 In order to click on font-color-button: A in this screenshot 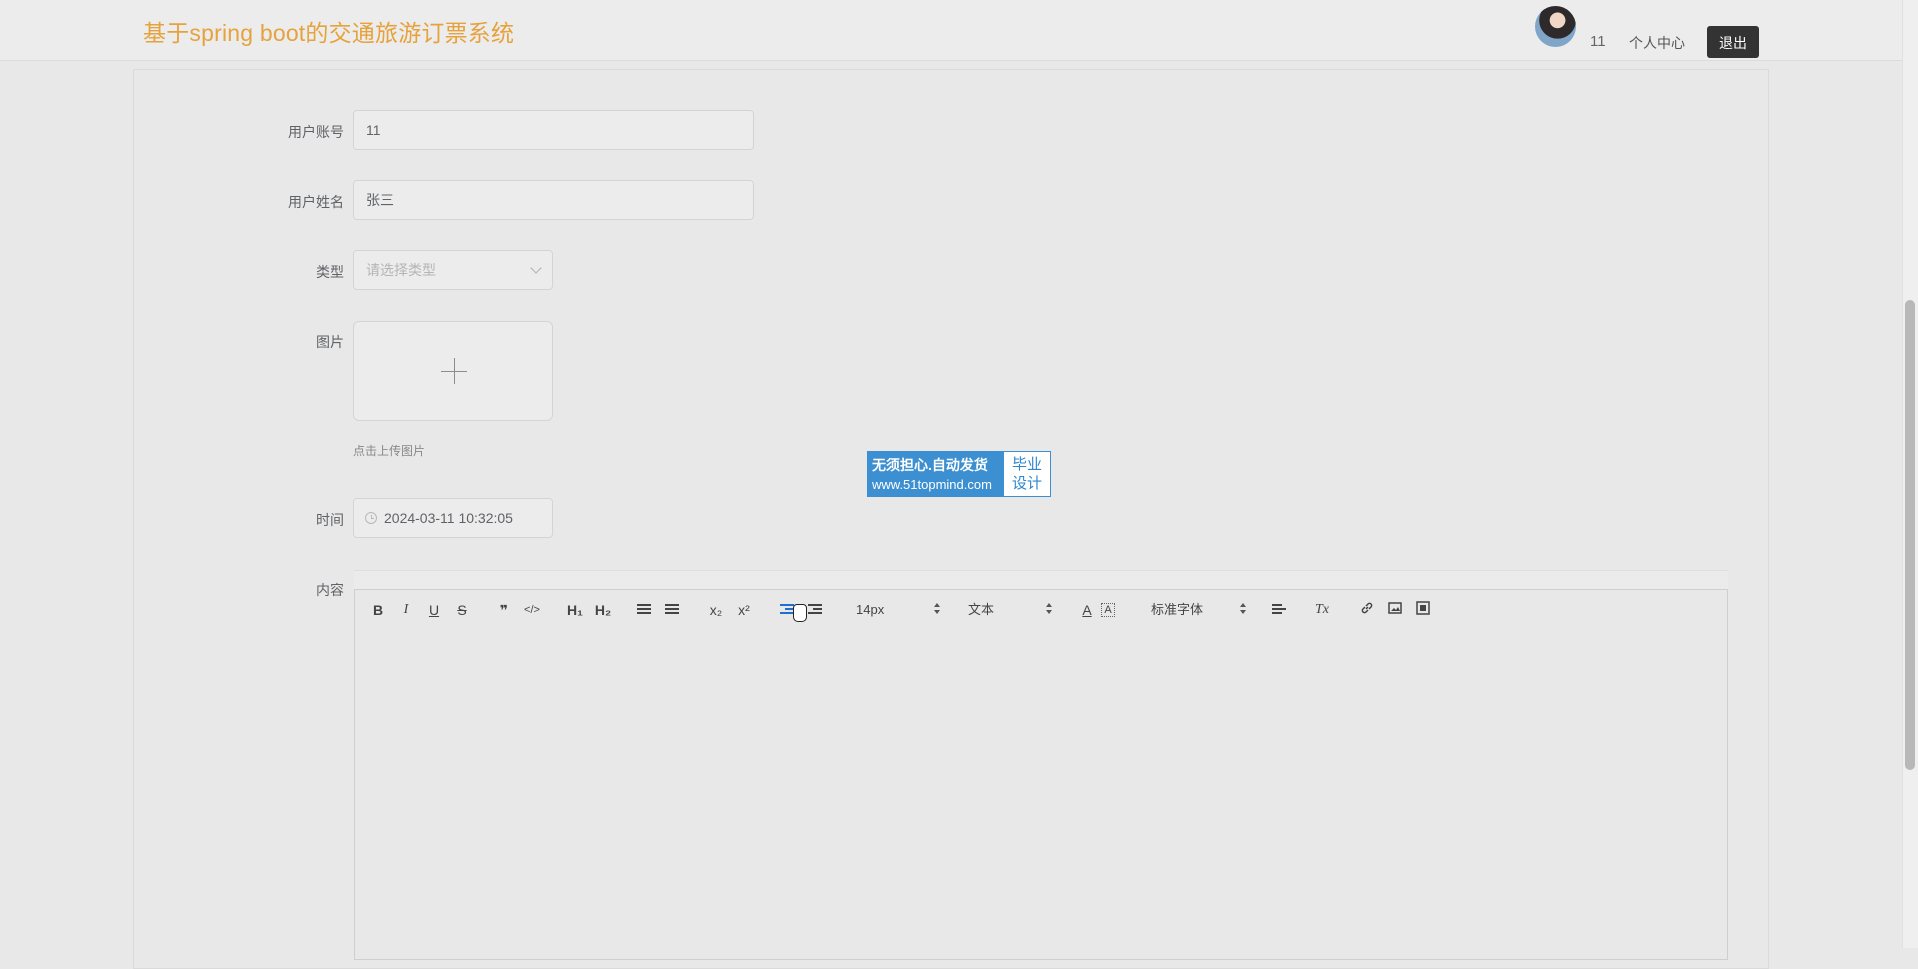, I will do `click(1087, 610)`.